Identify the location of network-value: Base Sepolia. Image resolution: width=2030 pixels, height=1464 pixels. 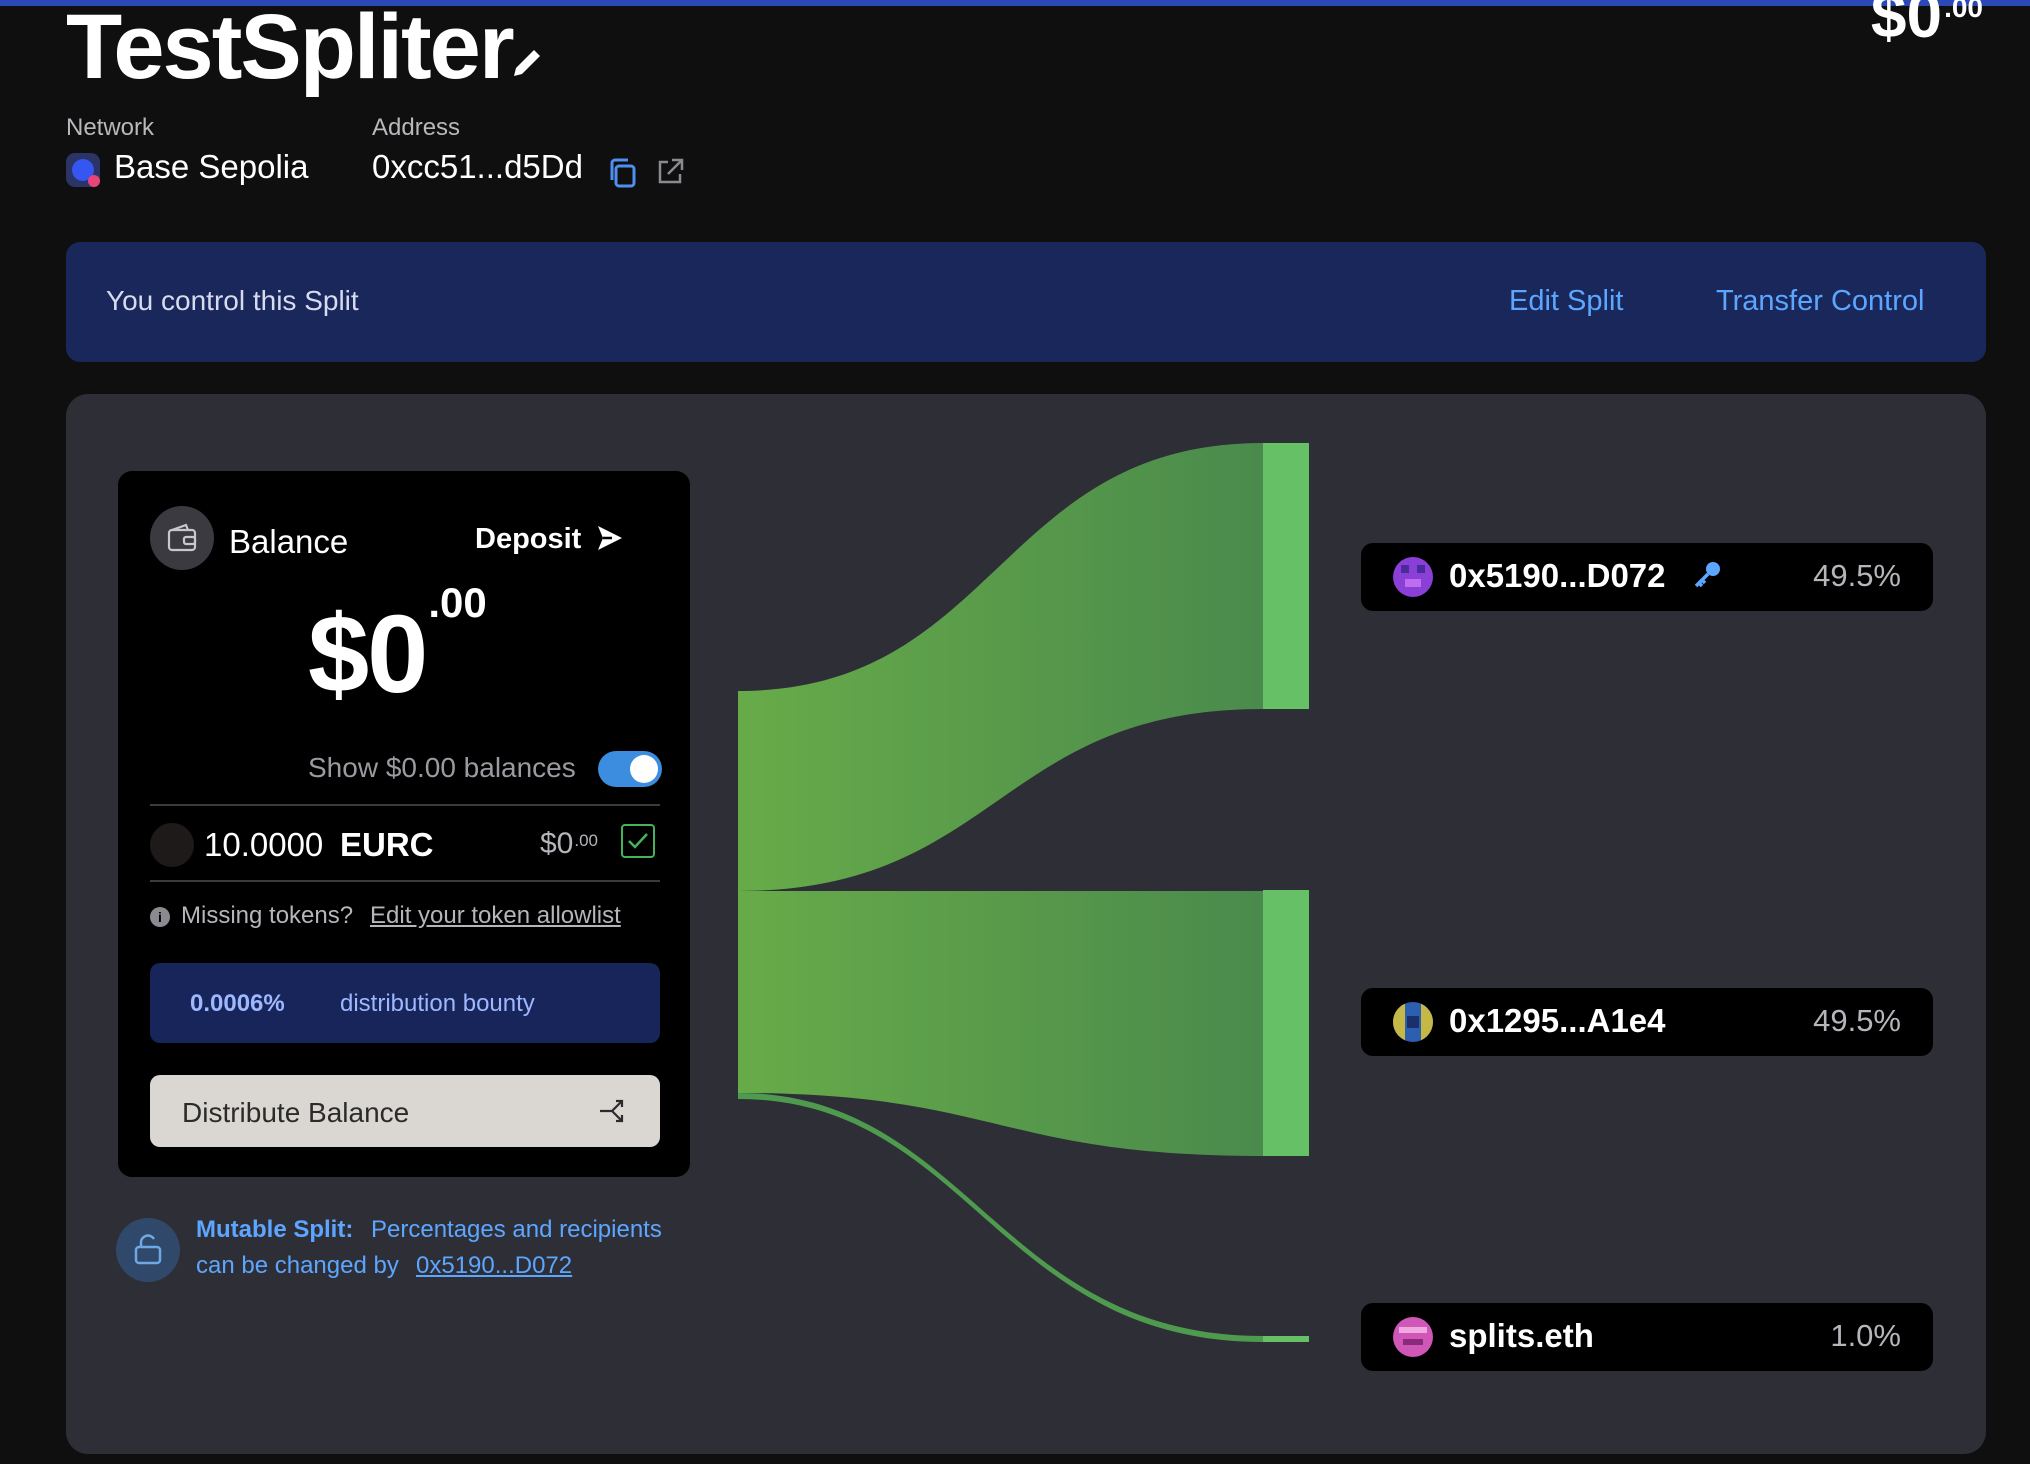
(211, 166).